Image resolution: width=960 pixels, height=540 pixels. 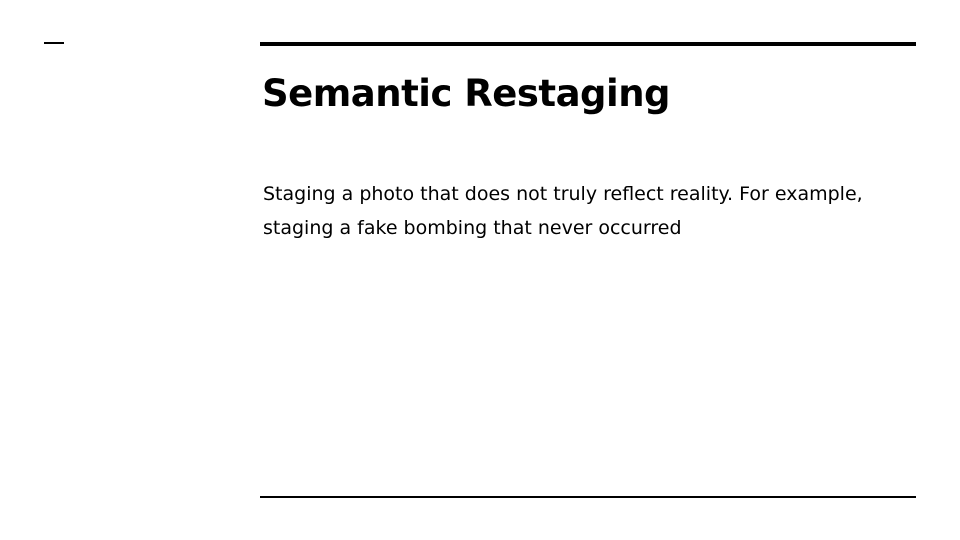 What do you see at coordinates (54, 43) in the screenshot?
I see `corner-dash-decoration` at bounding box center [54, 43].